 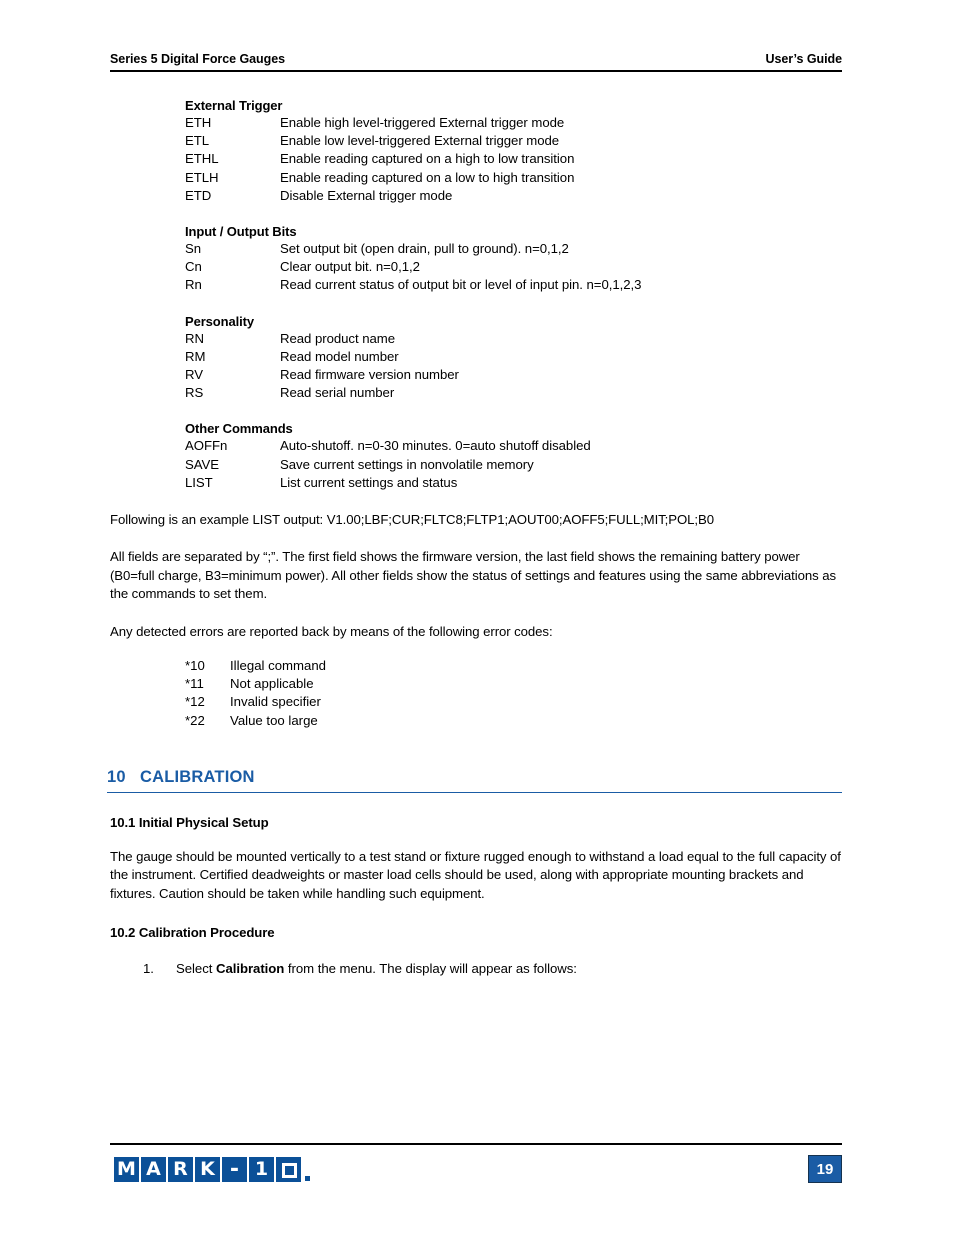 What do you see at coordinates (275, 702) in the screenshot?
I see `error-description: Invalid specifier` at bounding box center [275, 702].